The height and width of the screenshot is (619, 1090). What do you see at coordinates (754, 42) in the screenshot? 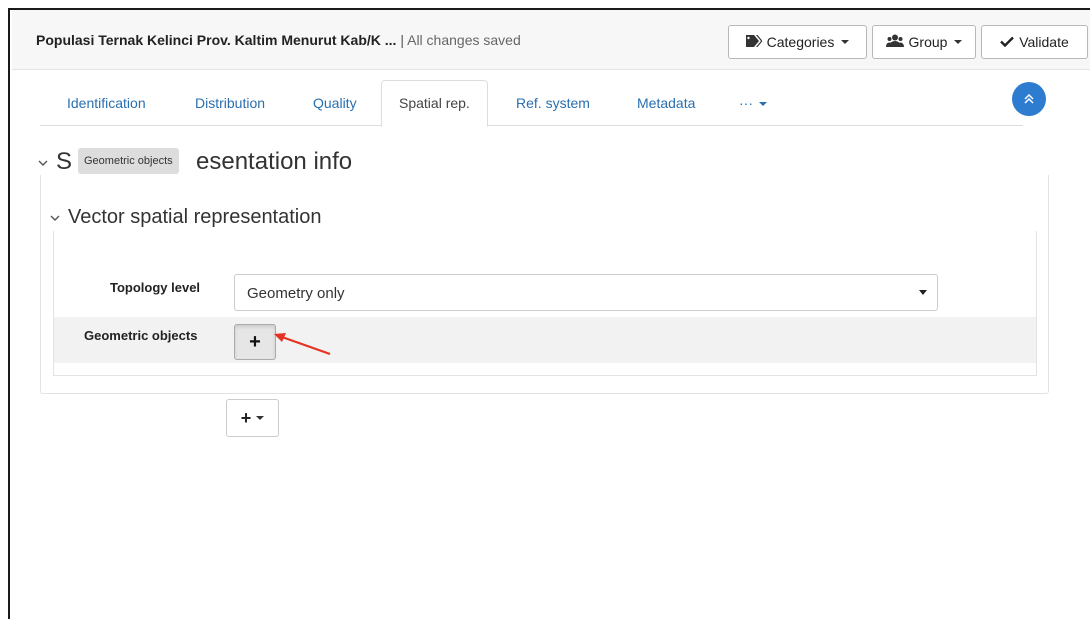
I see `tags-icon` at bounding box center [754, 42].